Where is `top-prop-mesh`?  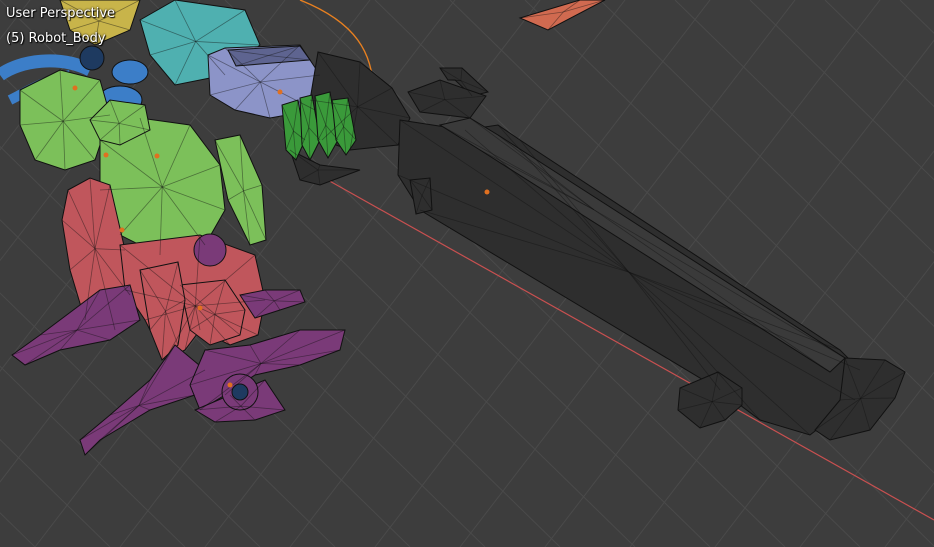 top-prop-mesh is located at coordinates (562, 15).